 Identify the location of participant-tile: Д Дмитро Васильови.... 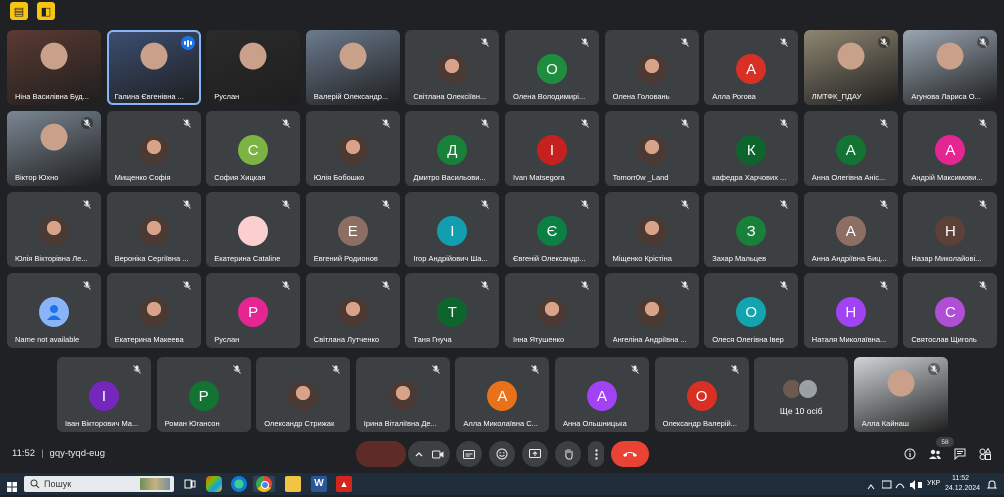
(452, 148).